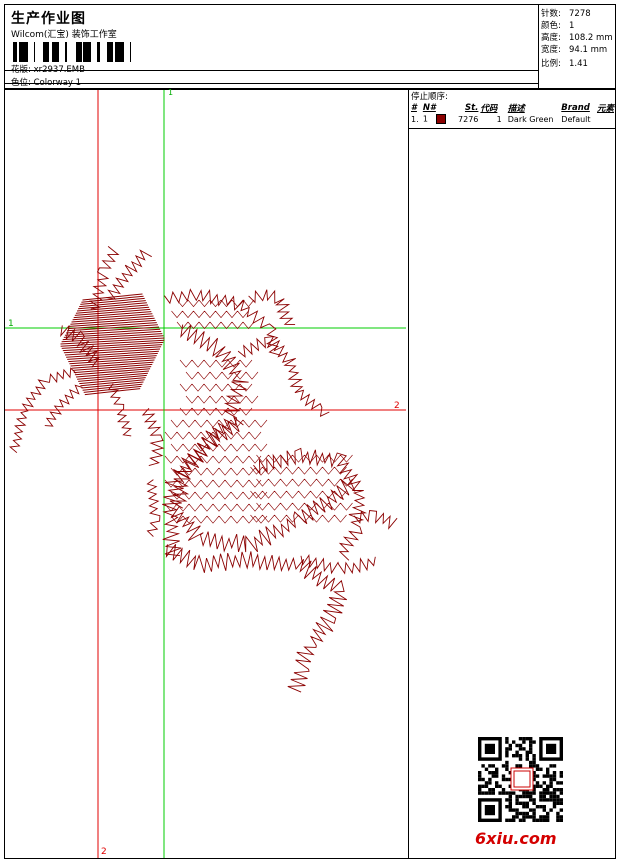 The height and width of the screenshot is (860, 620). I want to click on row-needle-cell: 1, so click(439, 119).